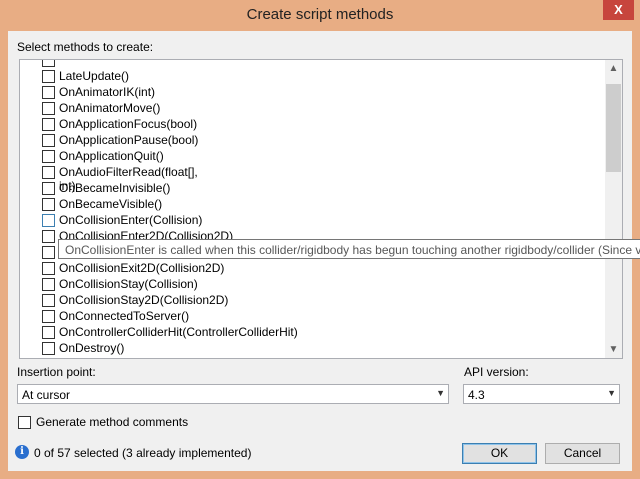 The height and width of the screenshot is (479, 640). I want to click on info-icon: i, so click(22, 452).